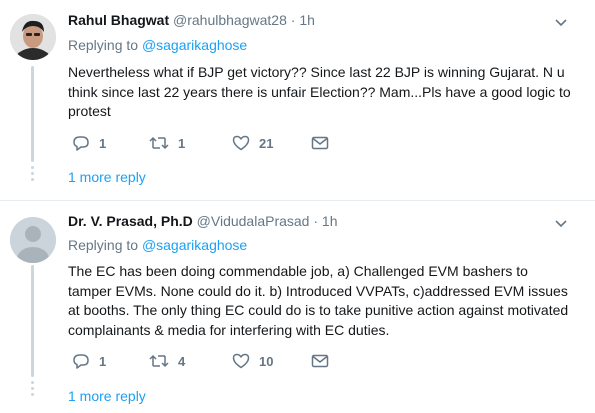 The height and width of the screenshot is (413, 595). Describe the element at coordinates (252, 361) in the screenshot. I see `like-button: 10` at that location.